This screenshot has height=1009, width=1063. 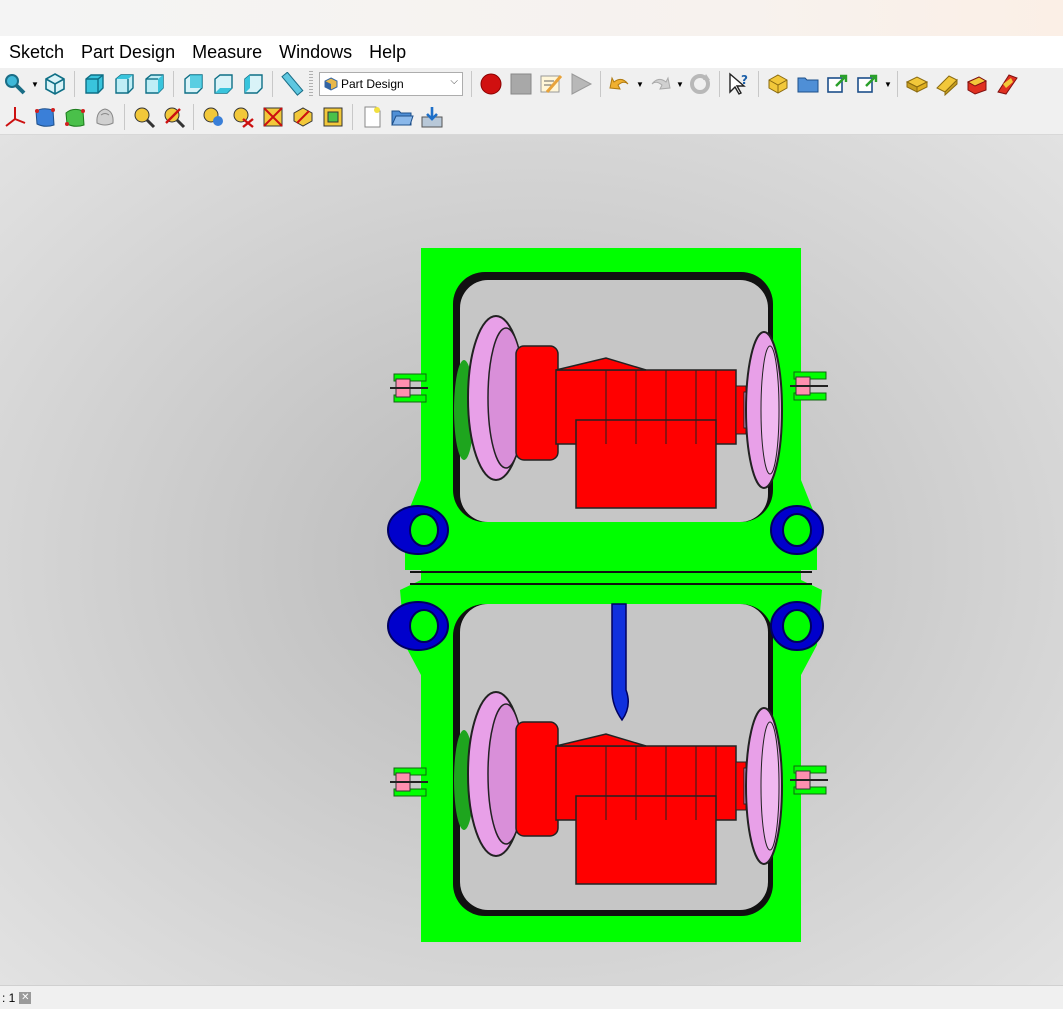 What do you see at coordinates (521, 84) in the screenshot?
I see `macro-stop-icon` at bounding box center [521, 84].